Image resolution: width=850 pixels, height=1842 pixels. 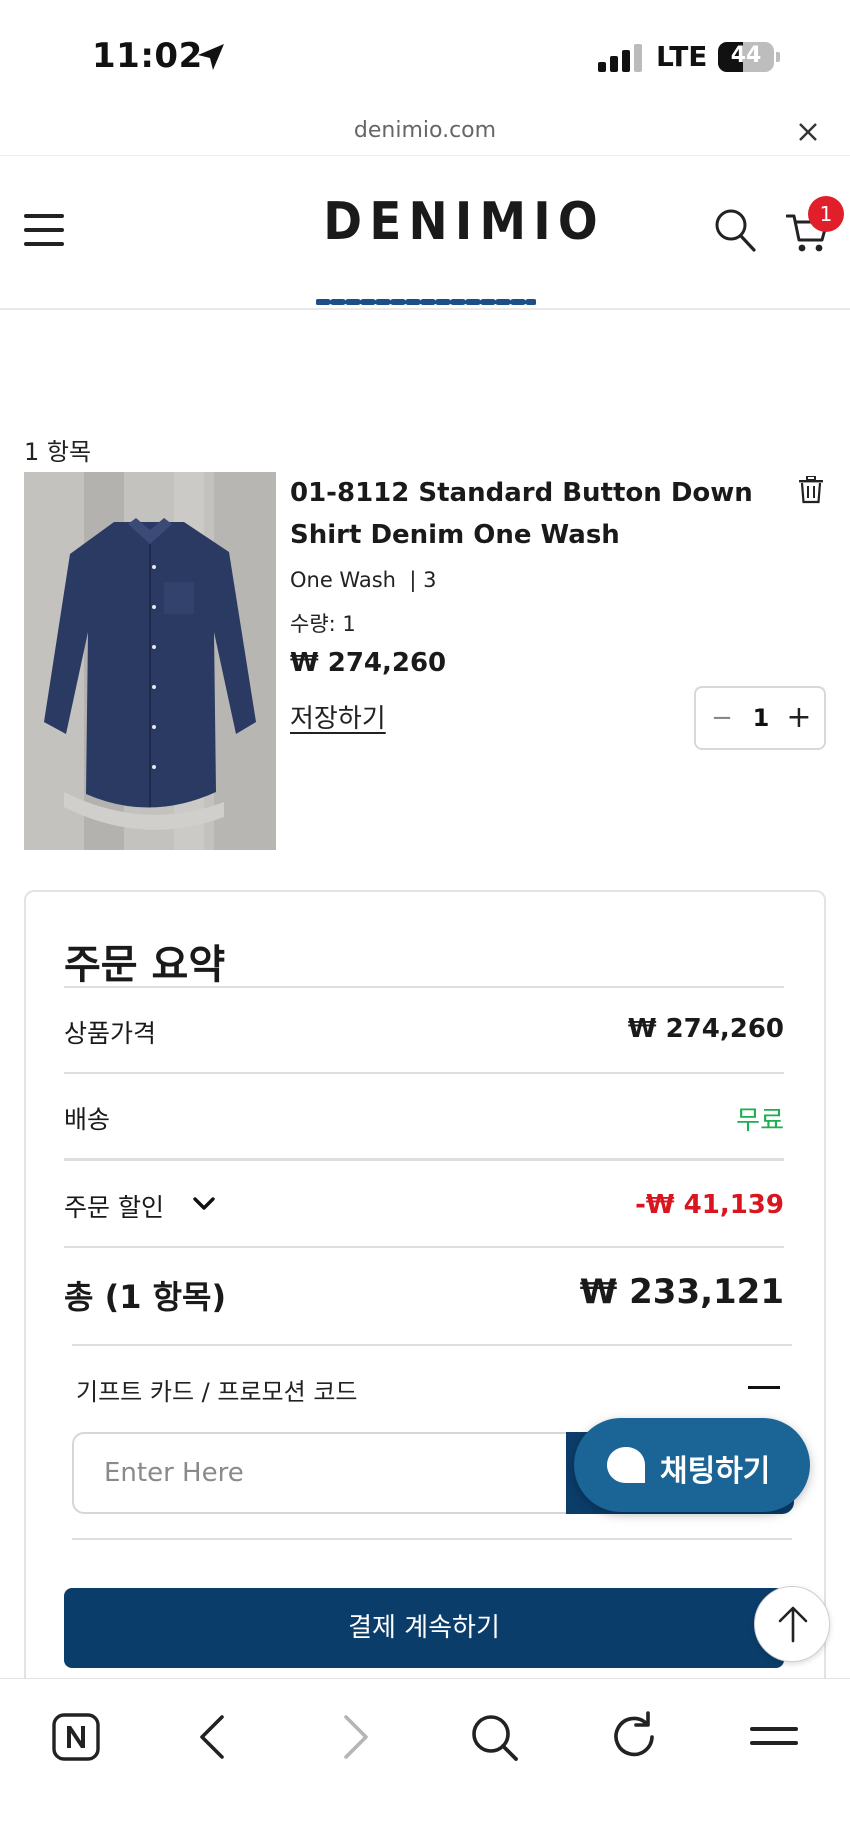 I want to click on logo-text: DENIMIO, so click(x=464, y=222).